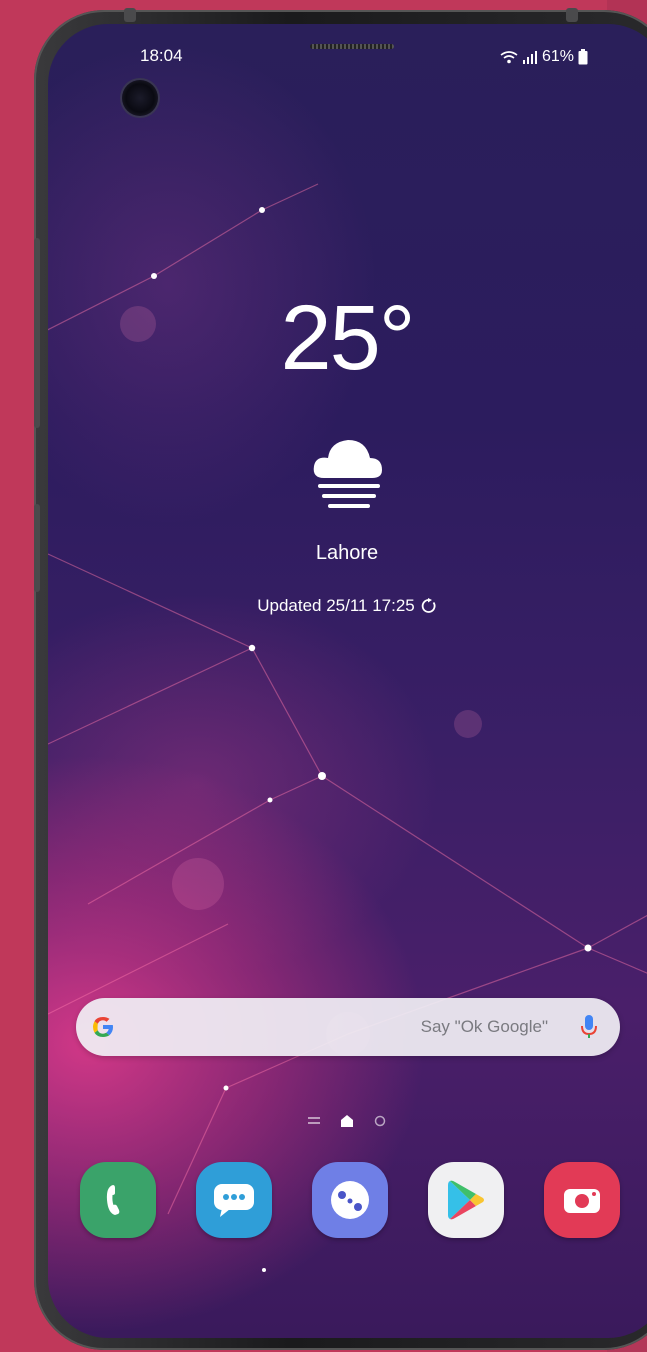 The image size is (647, 1352). I want to click on phone-icon, so click(113, 1200).